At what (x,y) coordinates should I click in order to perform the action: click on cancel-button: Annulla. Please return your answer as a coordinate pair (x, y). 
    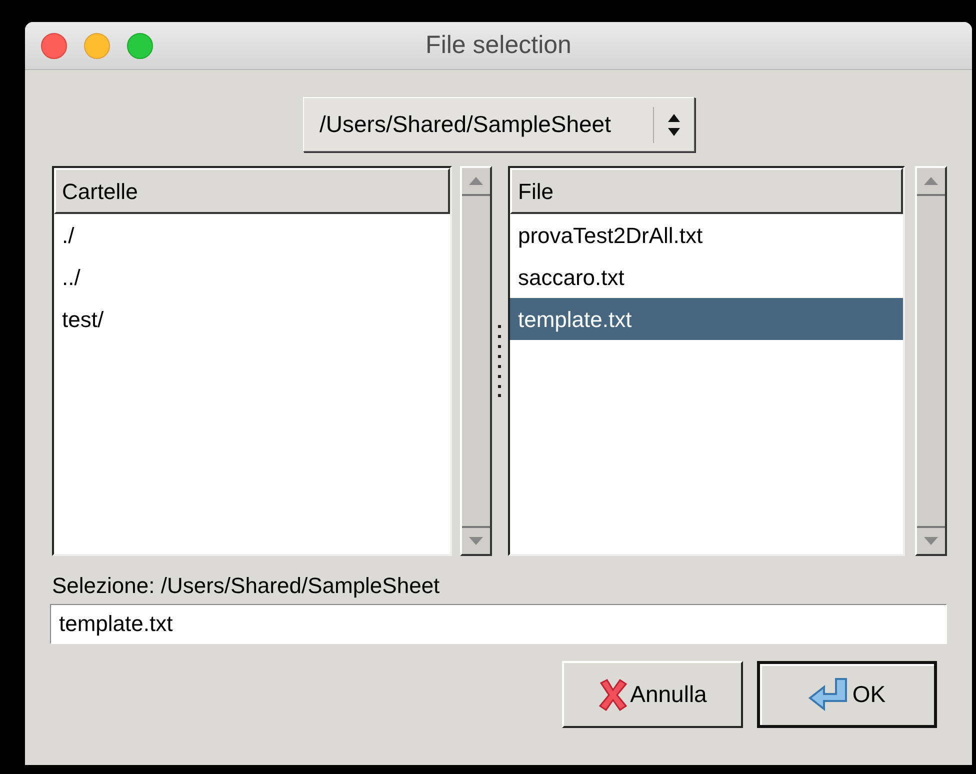
    Looking at the image, I should click on (652, 694).